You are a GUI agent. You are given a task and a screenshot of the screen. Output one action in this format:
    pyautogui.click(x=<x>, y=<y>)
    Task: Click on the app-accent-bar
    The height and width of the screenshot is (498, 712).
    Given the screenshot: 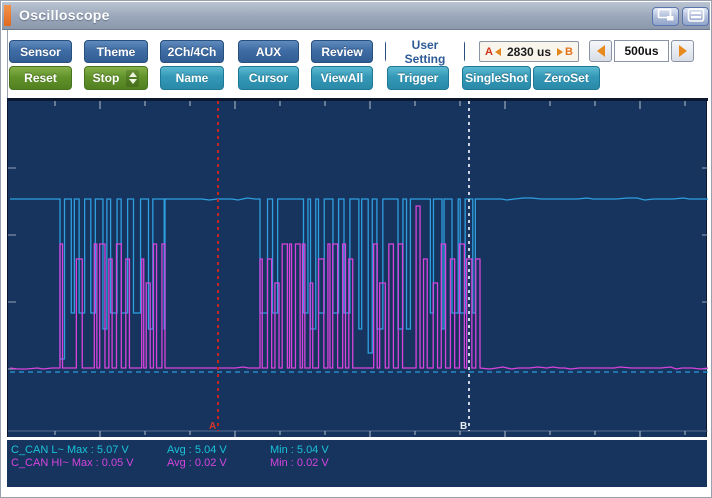 What is the action you would take?
    pyautogui.click(x=7, y=15)
    